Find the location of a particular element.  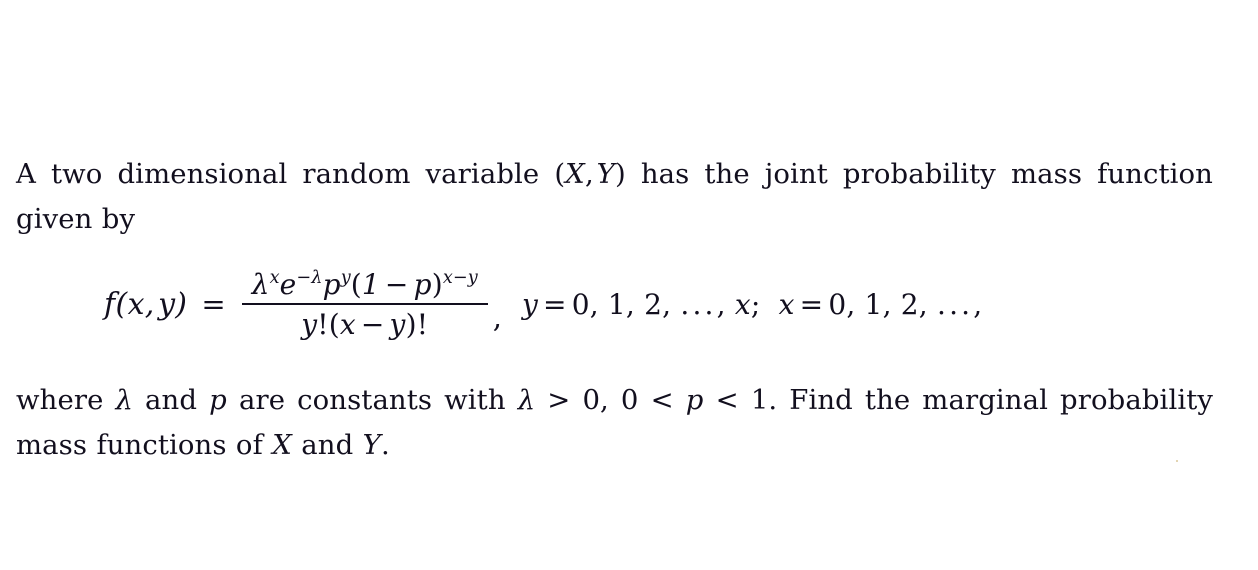

fraction-denominator: y!(x − y)! is located at coordinates (365, 324).